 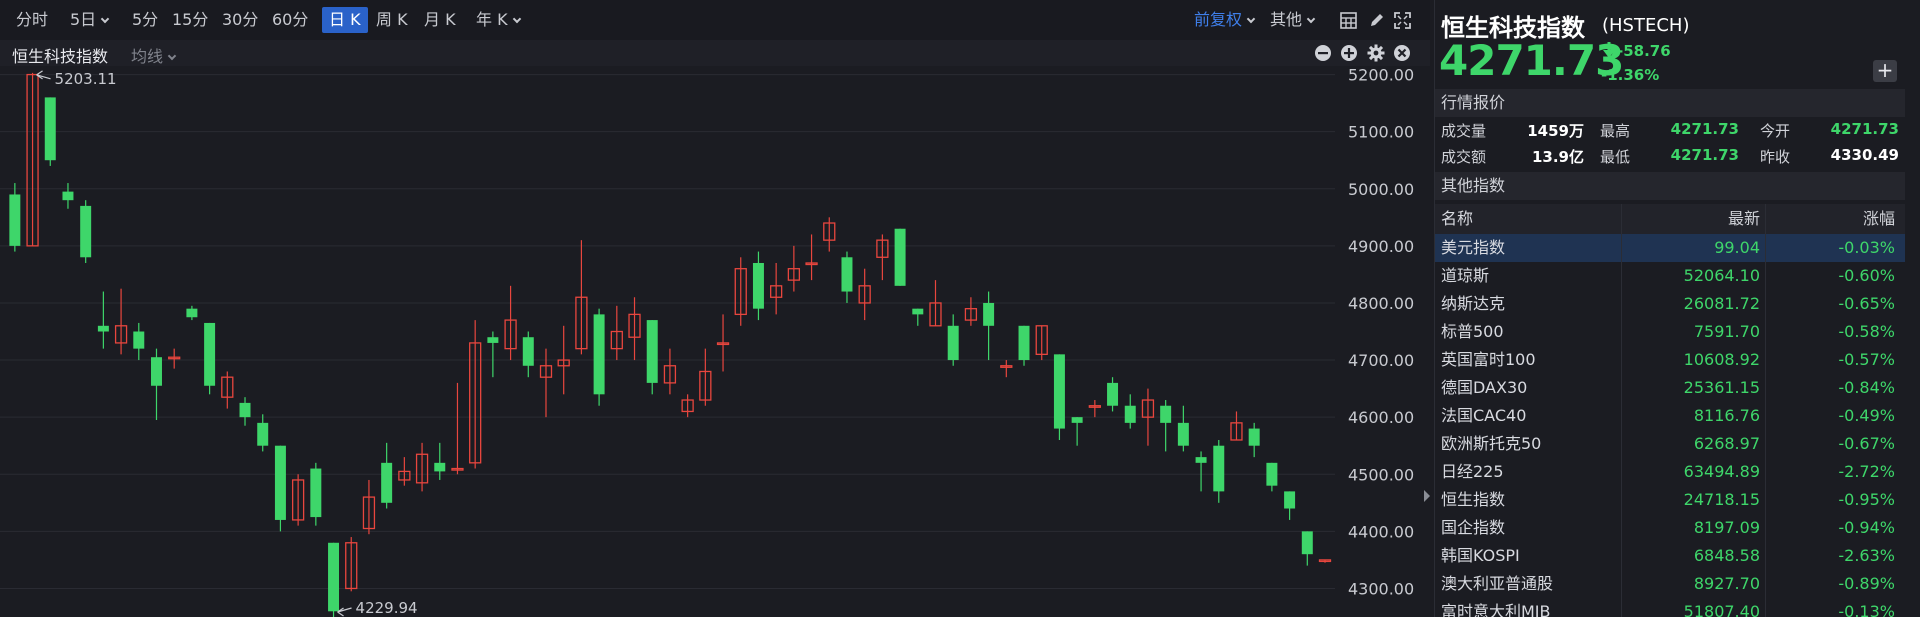 What do you see at coordinates (1670, 186) in the screenshot?
I see `other-indices-header: 其他指数` at bounding box center [1670, 186].